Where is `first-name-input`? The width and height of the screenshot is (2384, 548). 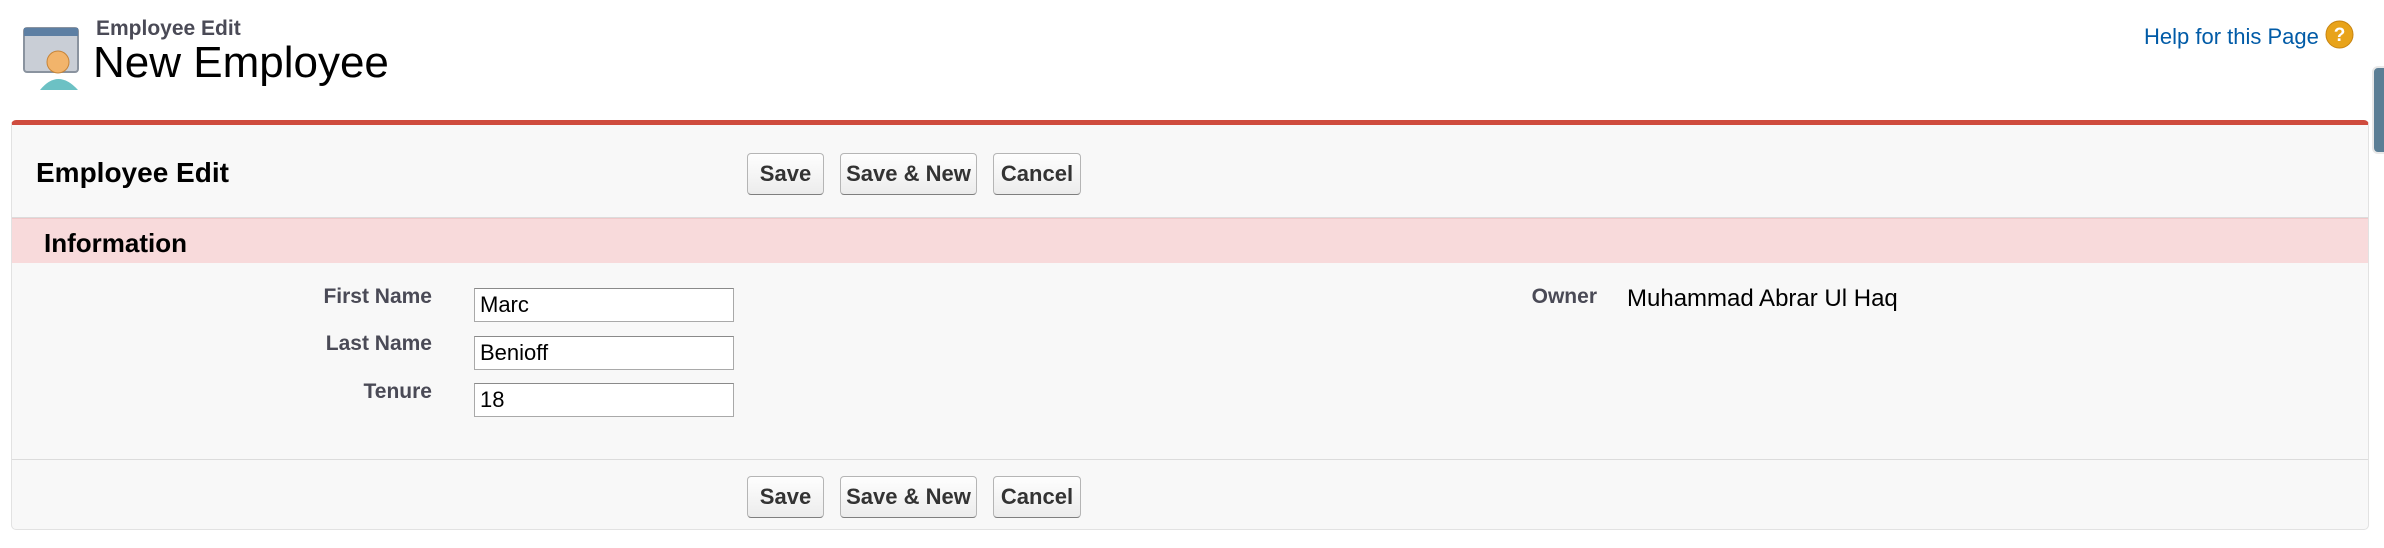 first-name-input is located at coordinates (604, 305).